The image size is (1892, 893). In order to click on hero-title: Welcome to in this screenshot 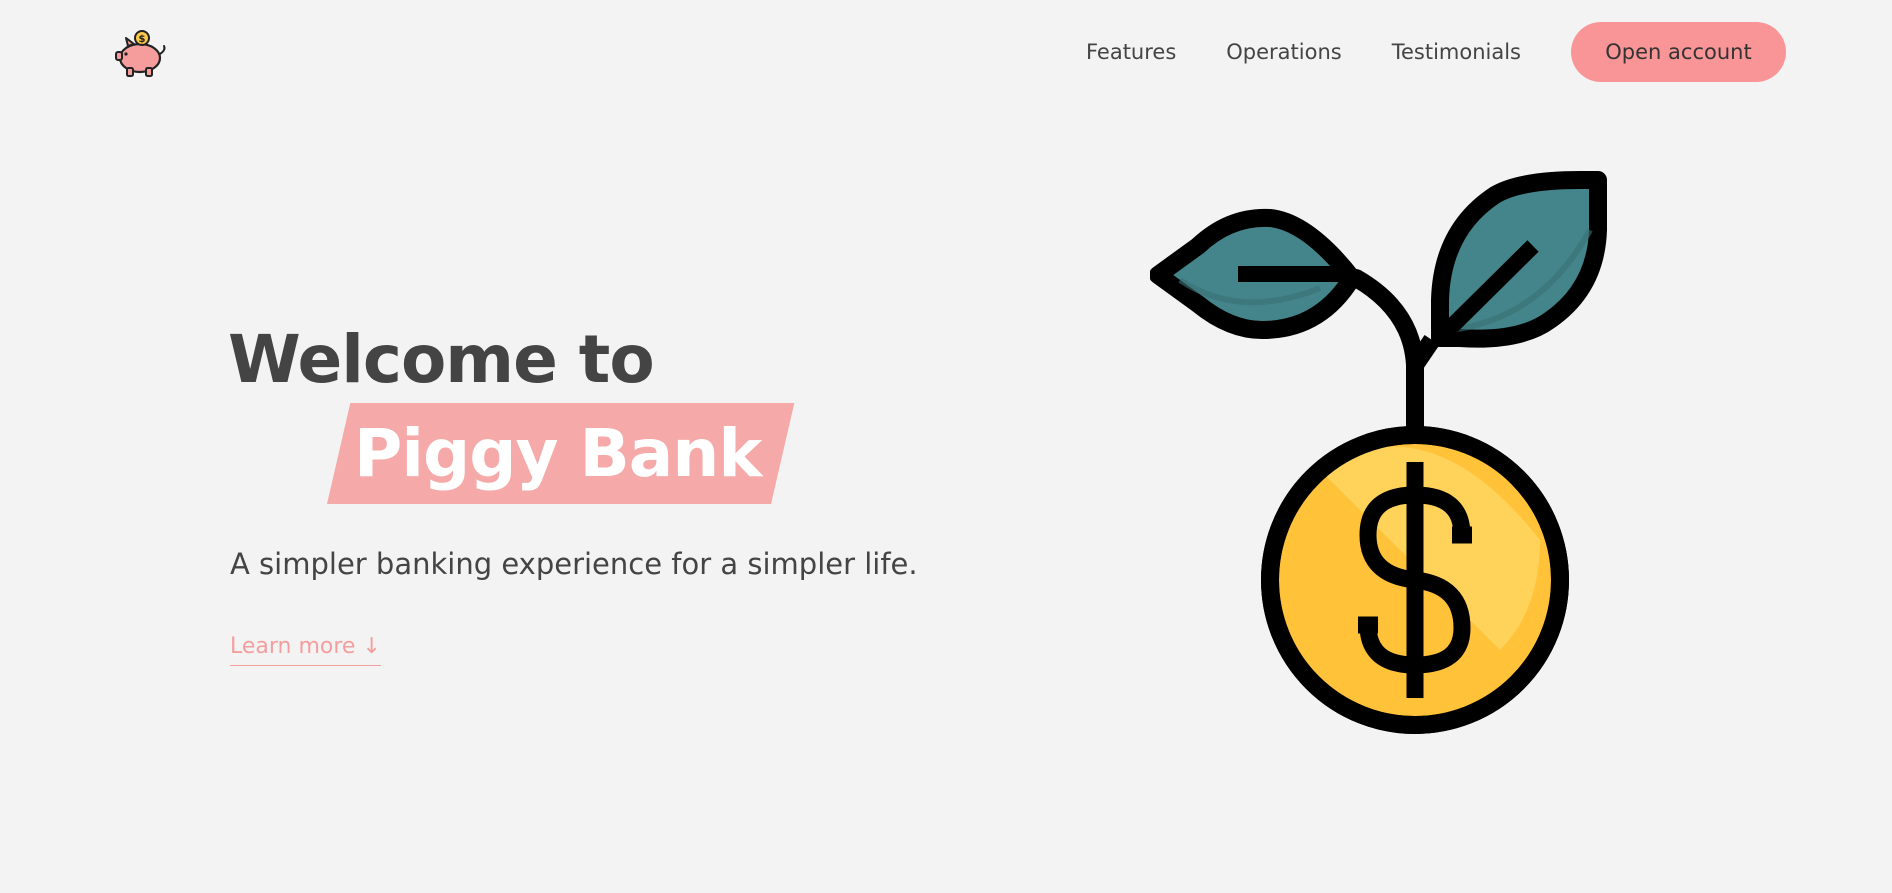, I will do `click(441, 359)`.